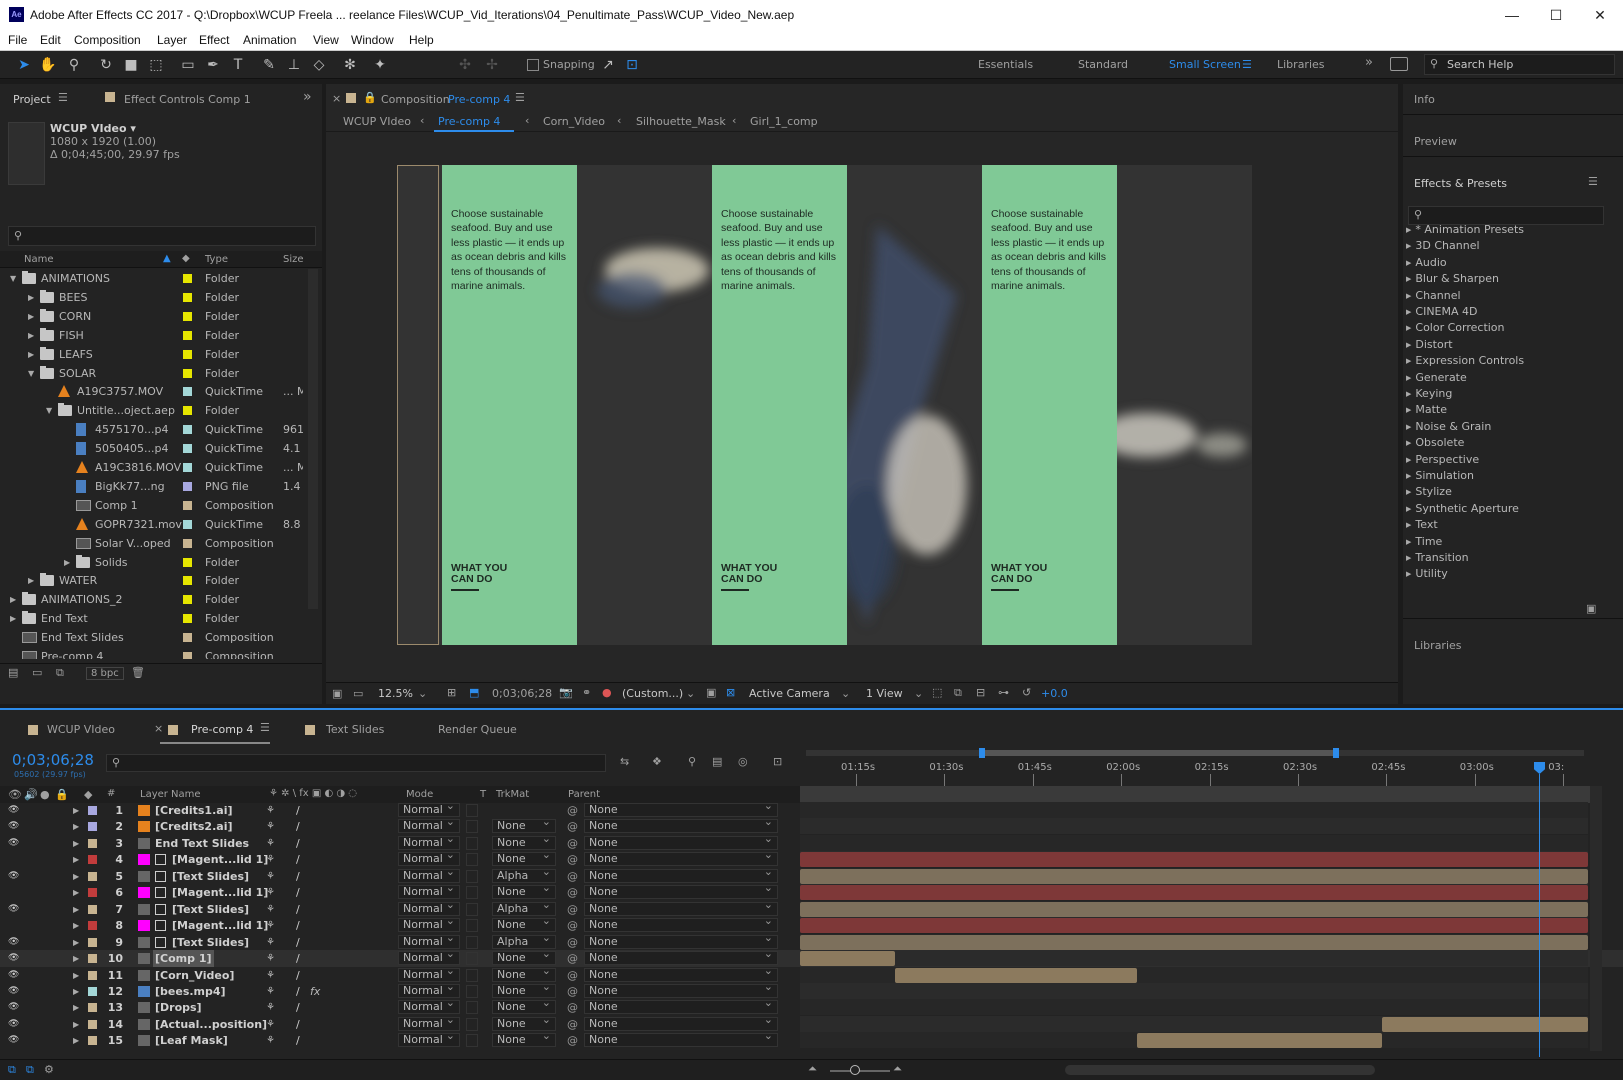  Describe the element at coordinates (350, 65) in the screenshot. I see `roto-brush-tool-icon: ✻` at that location.